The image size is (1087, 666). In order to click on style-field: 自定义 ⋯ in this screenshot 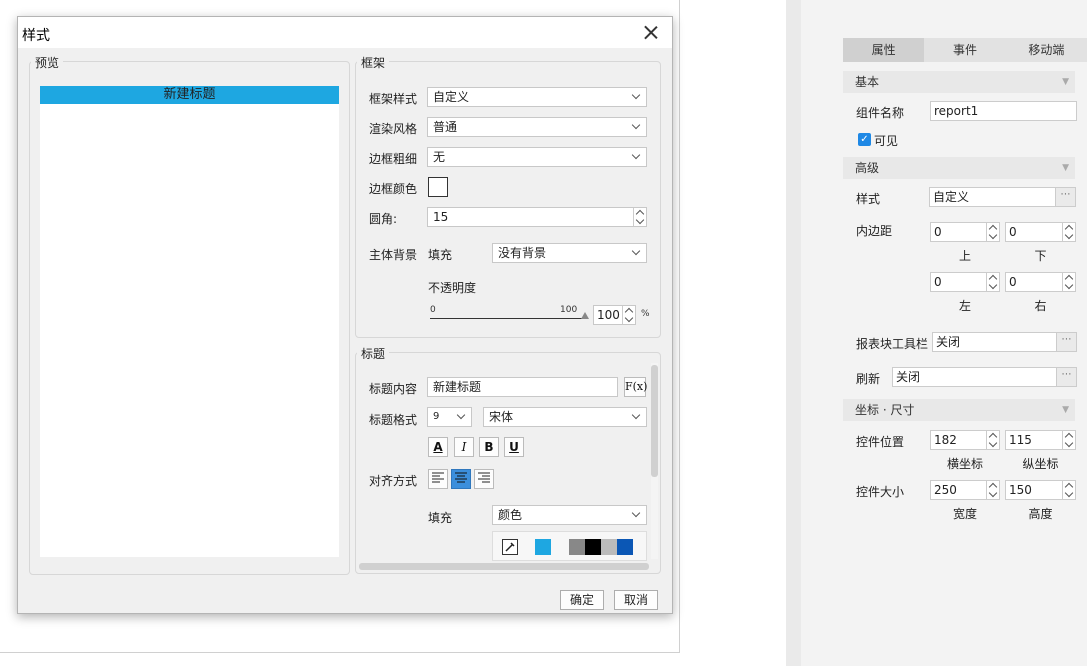, I will do `click(1002, 197)`.